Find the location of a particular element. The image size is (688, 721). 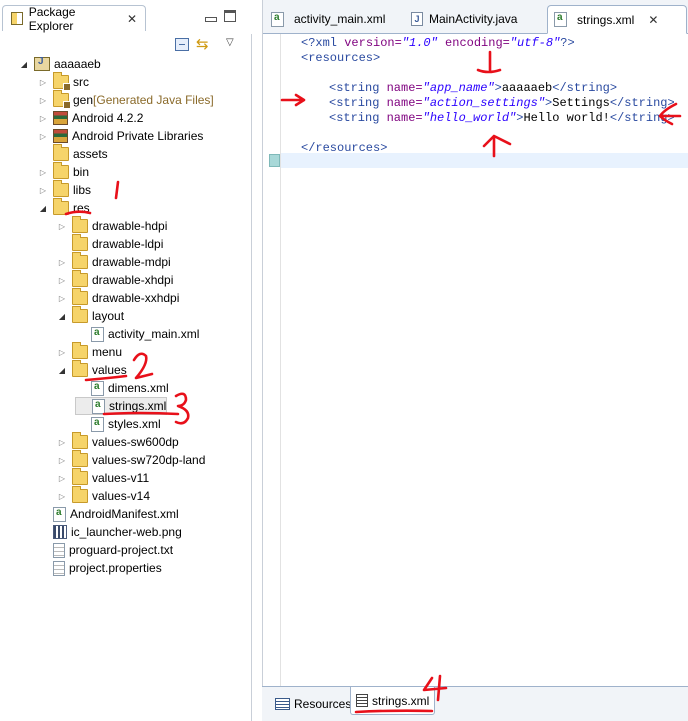

tab-strings-xml: strings.xml ✕ is located at coordinates (617, 19).